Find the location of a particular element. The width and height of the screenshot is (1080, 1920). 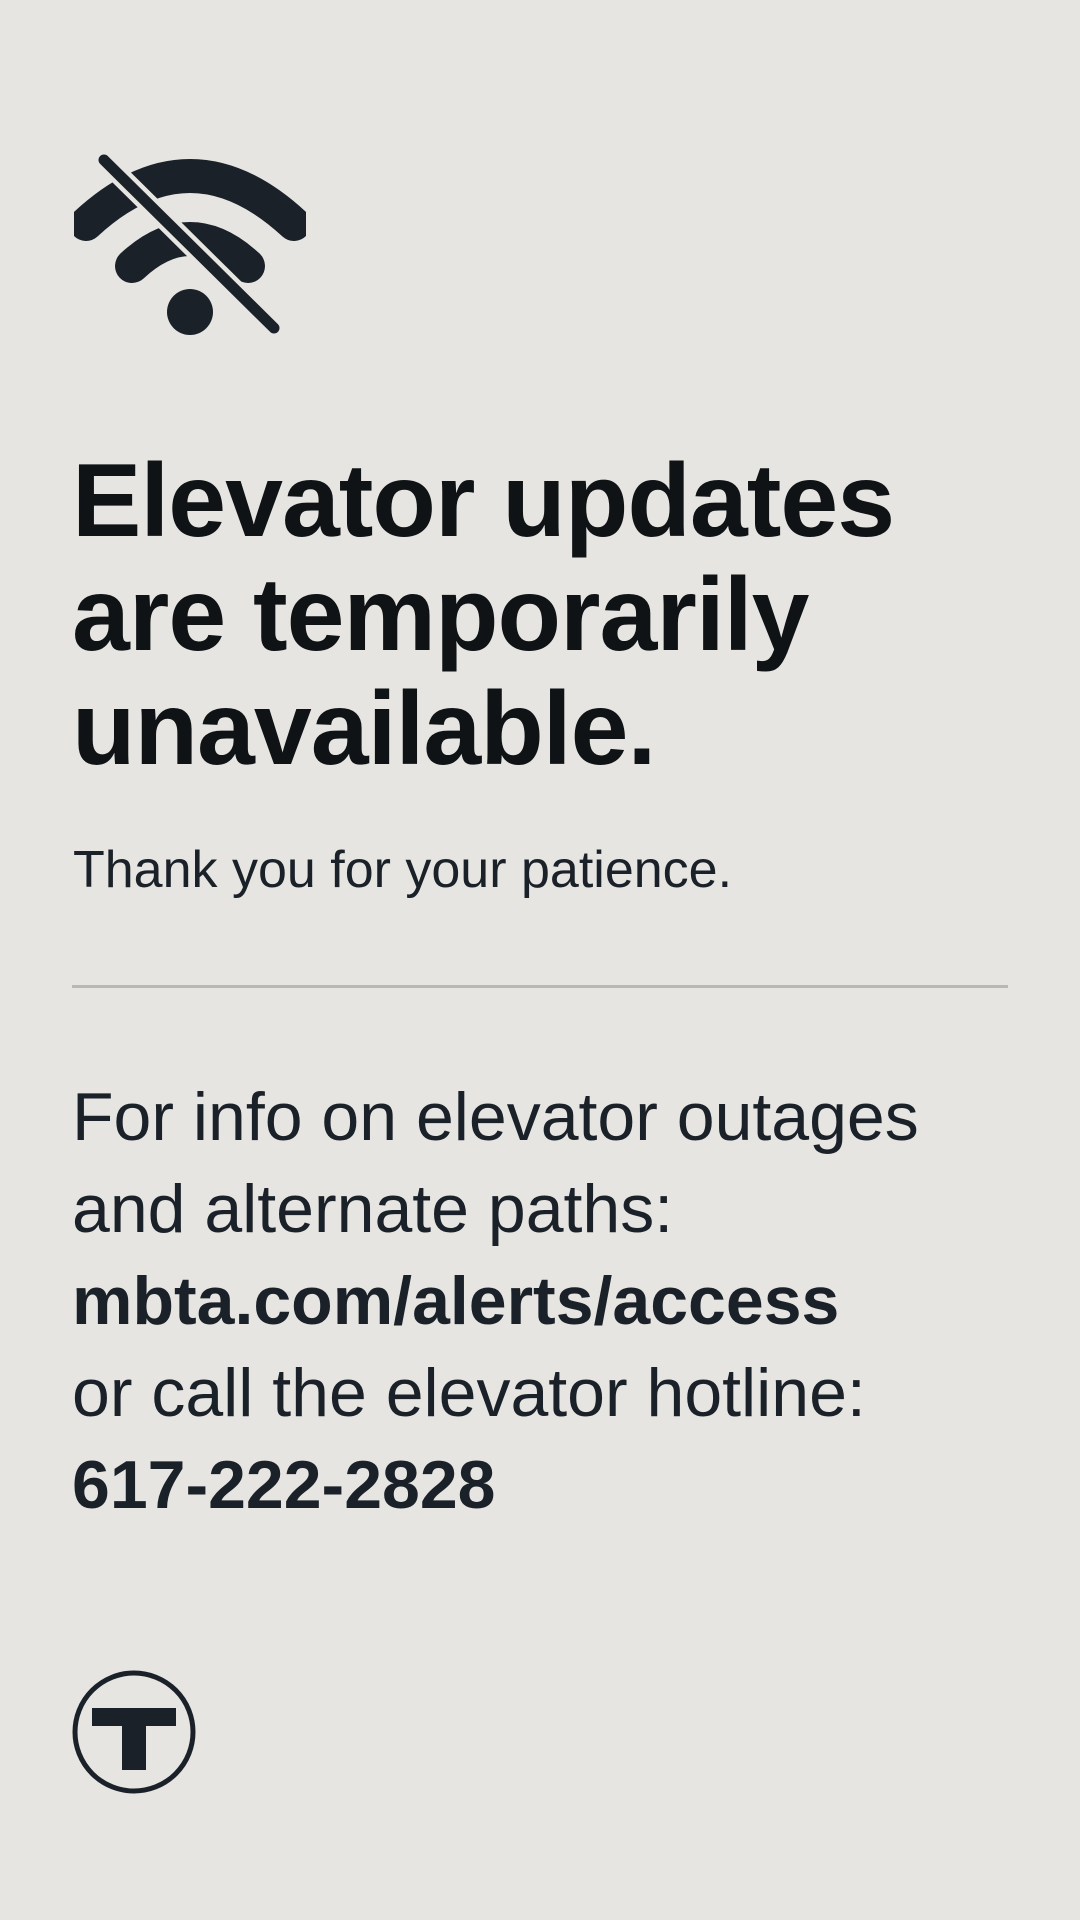

hotline-phone-number: 617-222-2828 is located at coordinates (284, 1485).